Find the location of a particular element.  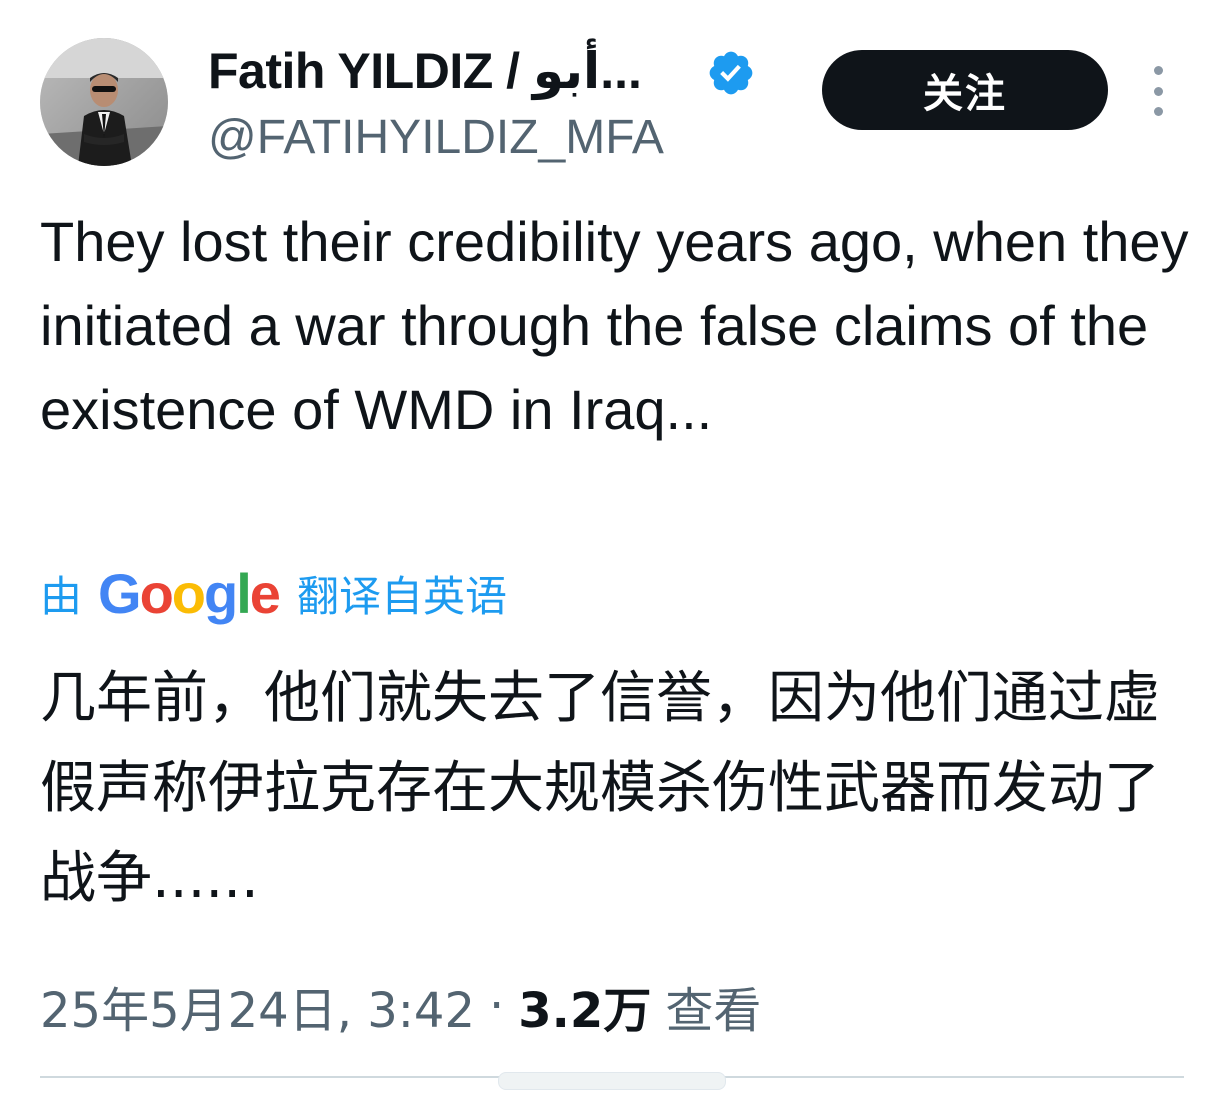

tweet-meta: 25年5月24日, 3:42 · 3.2万 查看 is located at coordinates (400, 1006).